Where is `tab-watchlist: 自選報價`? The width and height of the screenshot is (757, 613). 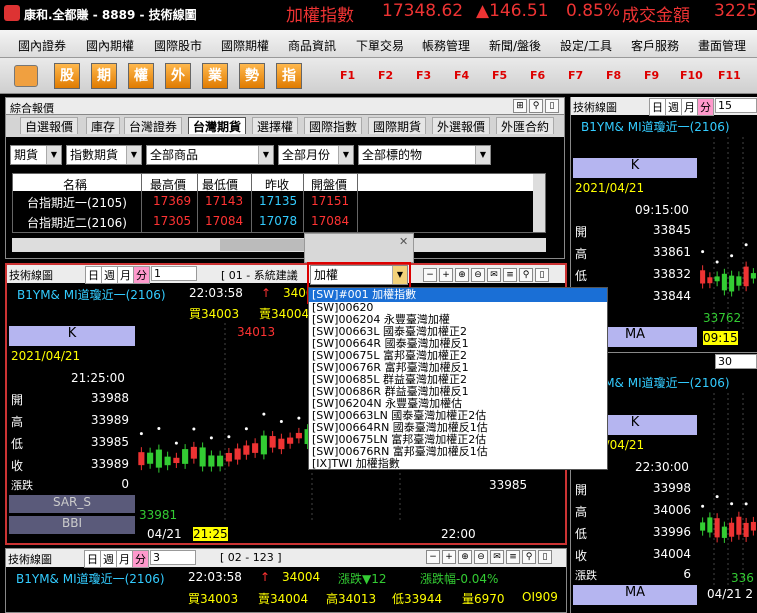
tab-watchlist: 自選報價 is located at coordinates (49, 125).